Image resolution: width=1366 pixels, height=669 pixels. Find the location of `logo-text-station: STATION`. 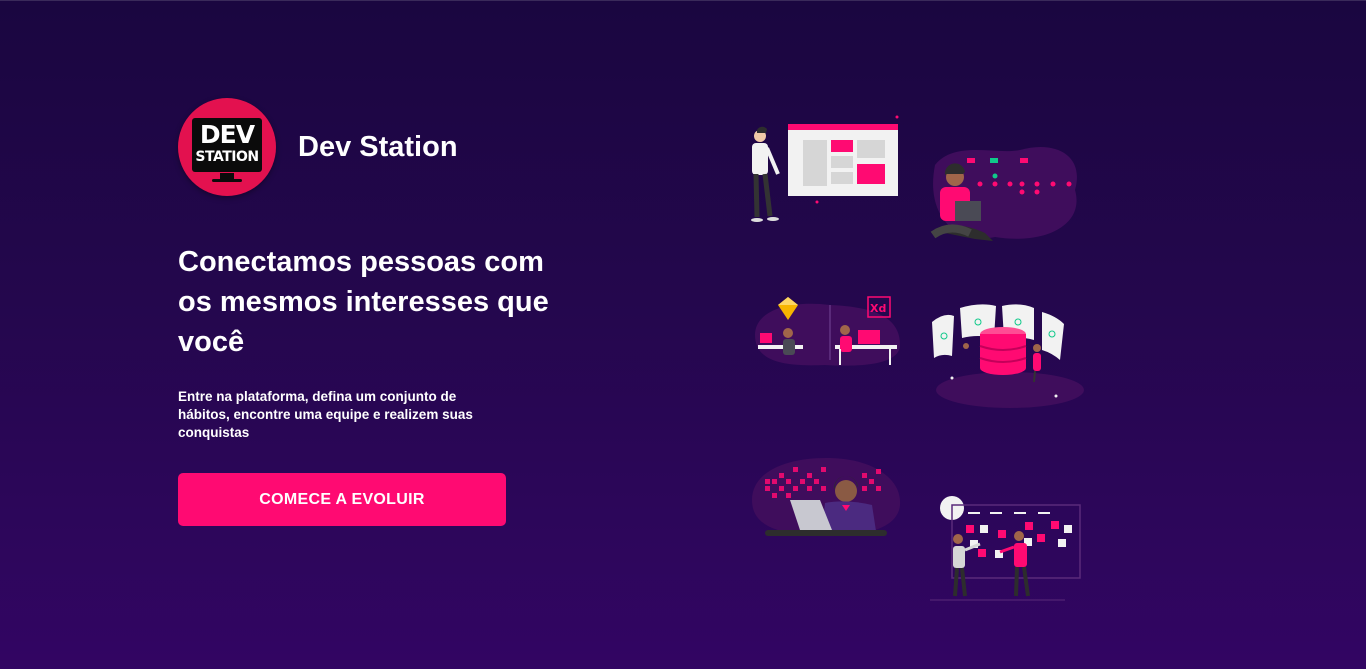

logo-text-station: STATION is located at coordinates (227, 157).